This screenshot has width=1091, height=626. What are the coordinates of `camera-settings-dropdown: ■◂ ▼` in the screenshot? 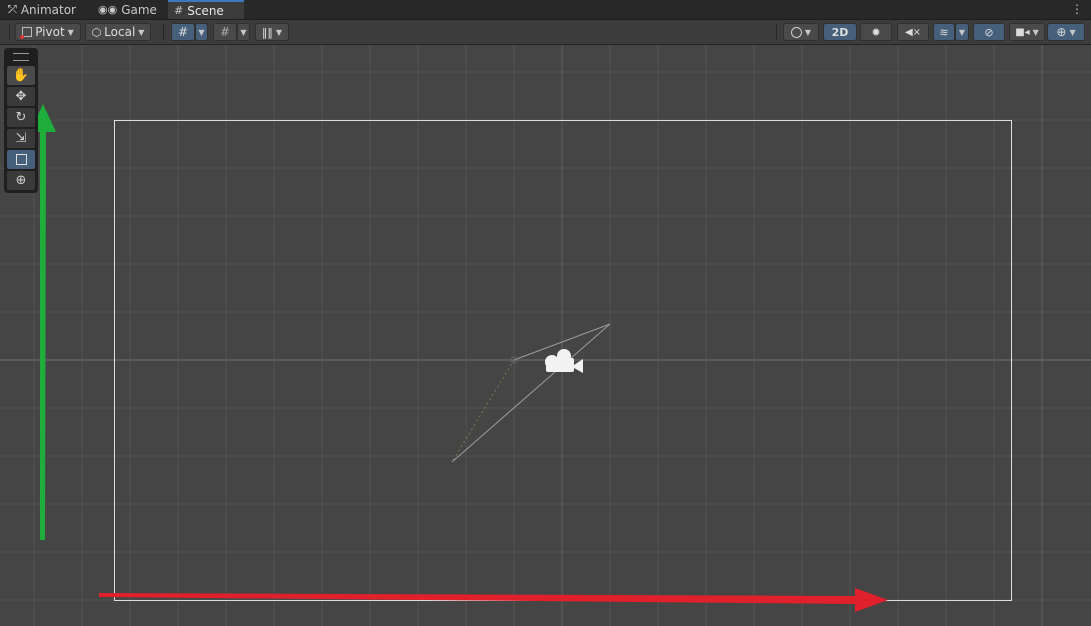 It's located at (1027, 32).